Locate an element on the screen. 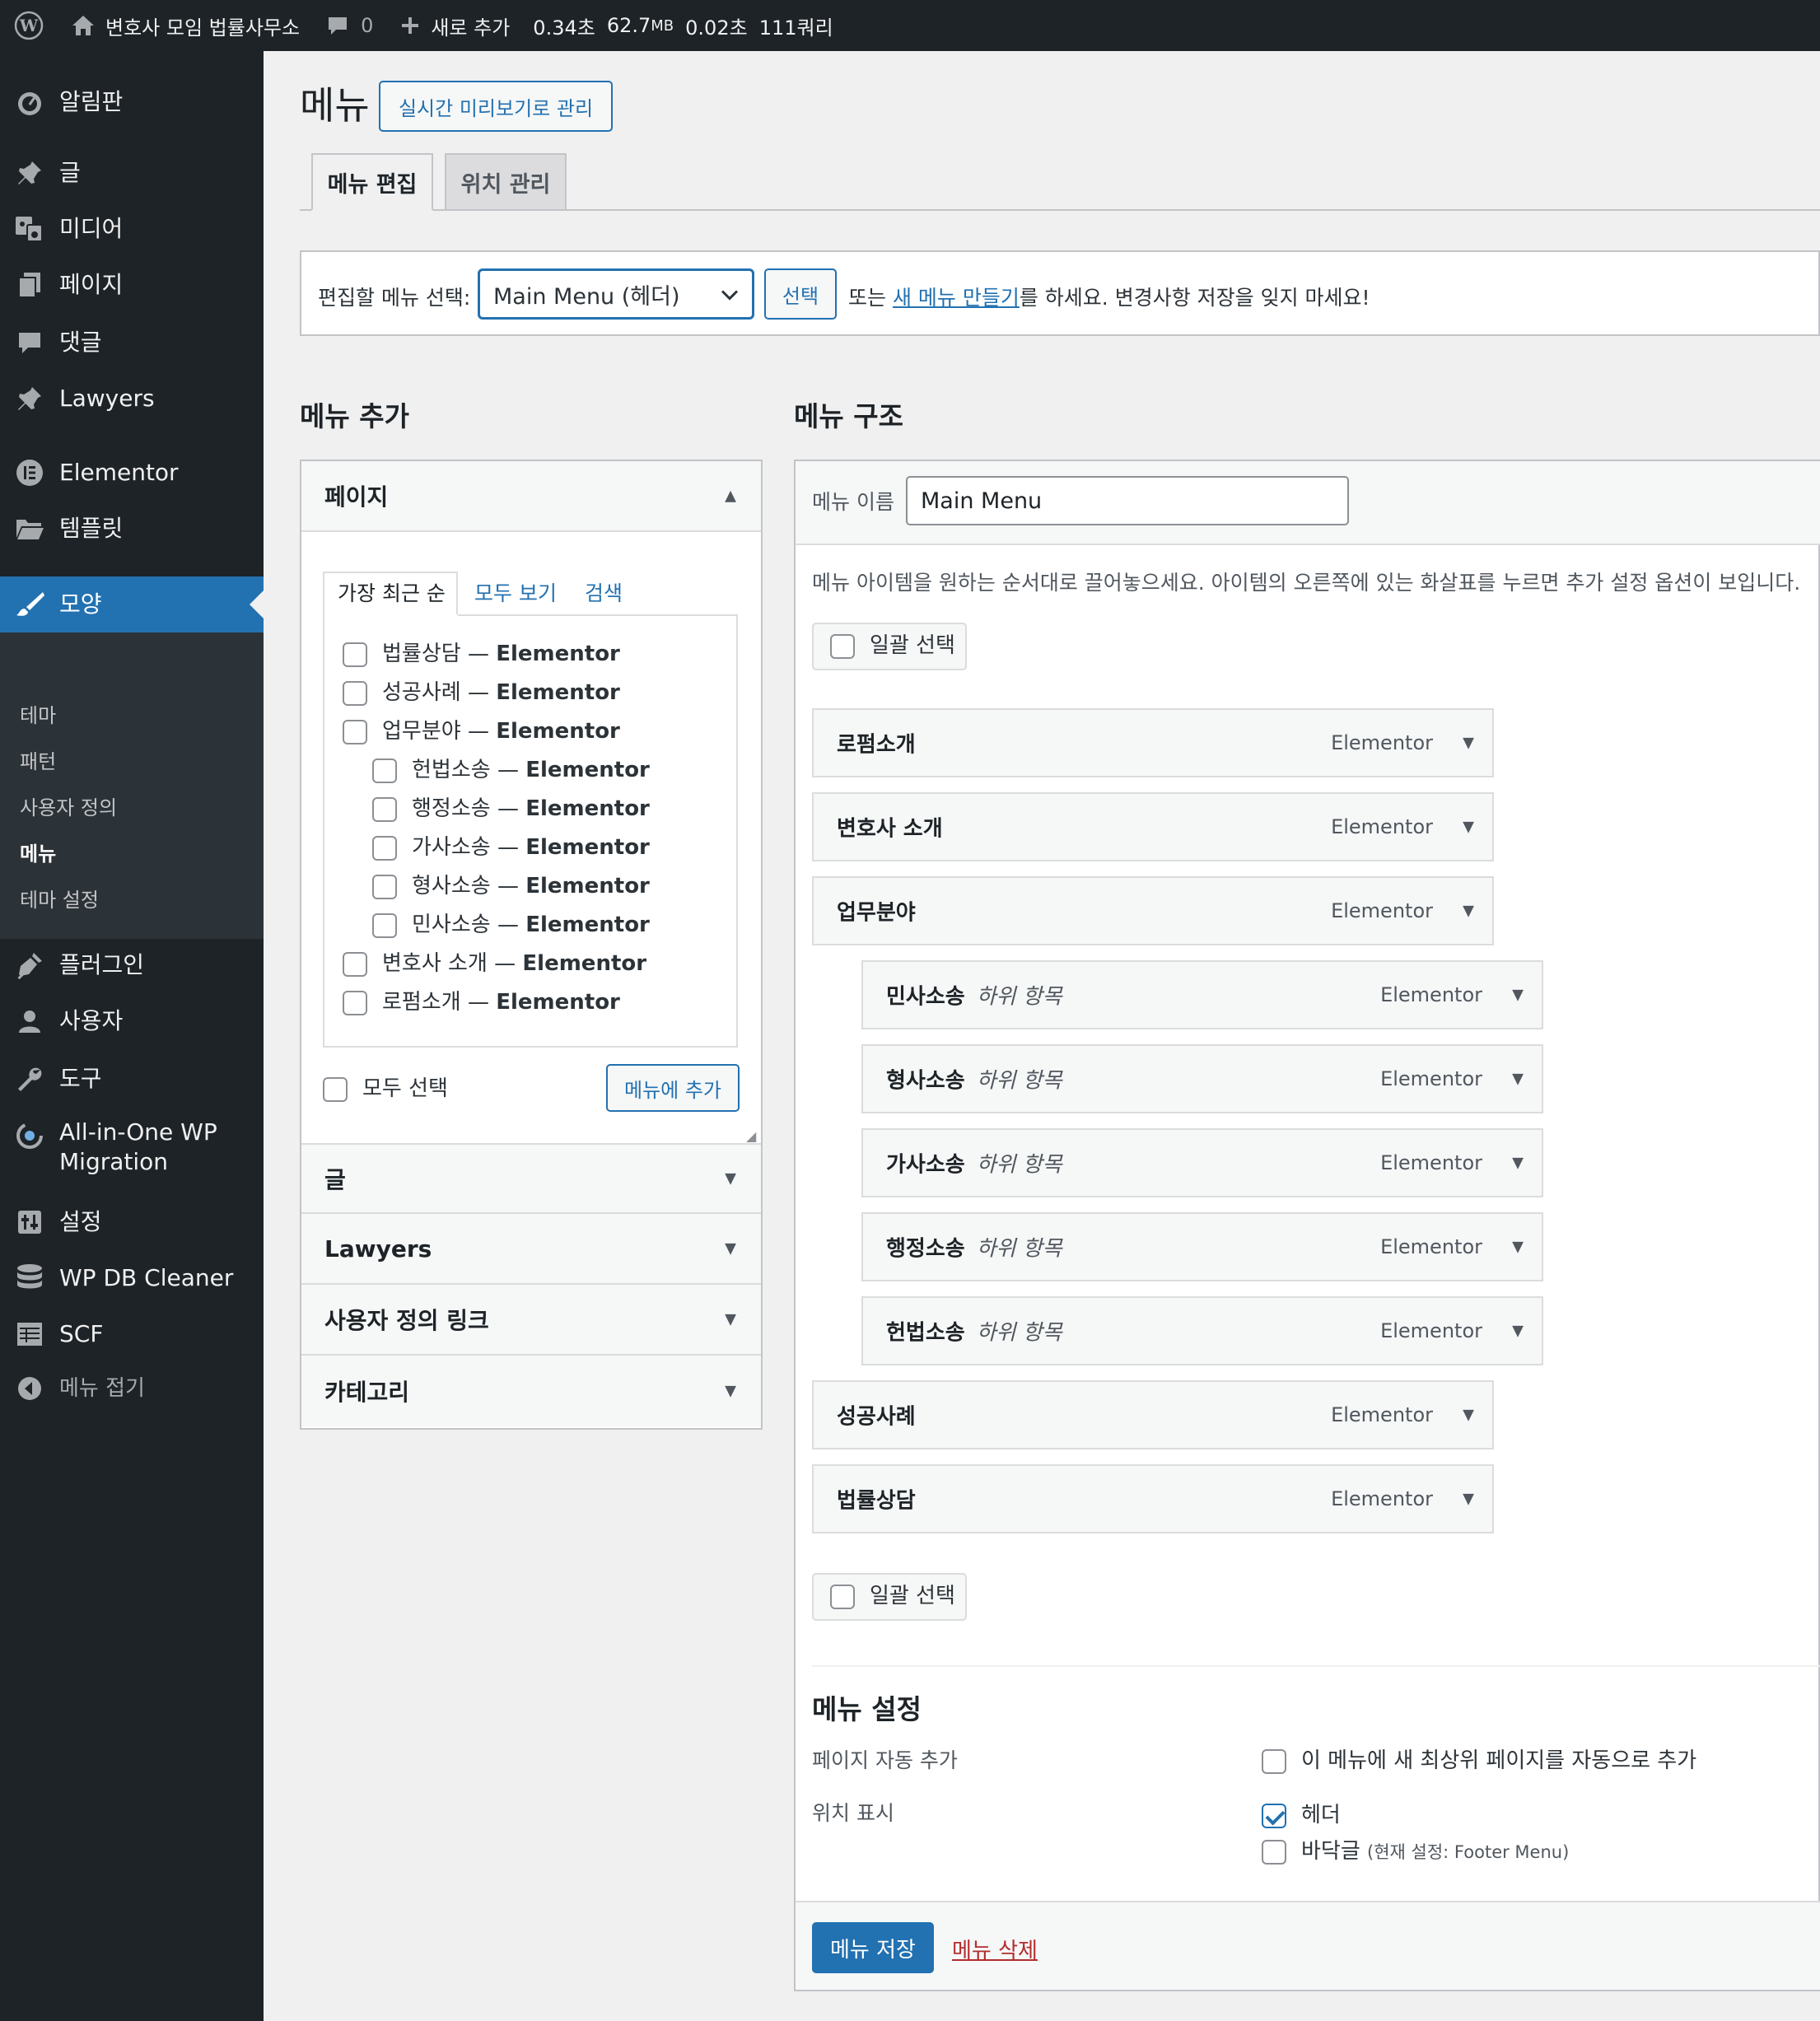 The image size is (1820, 2021). menu-name-input: Main Menu is located at coordinates (1127, 500).